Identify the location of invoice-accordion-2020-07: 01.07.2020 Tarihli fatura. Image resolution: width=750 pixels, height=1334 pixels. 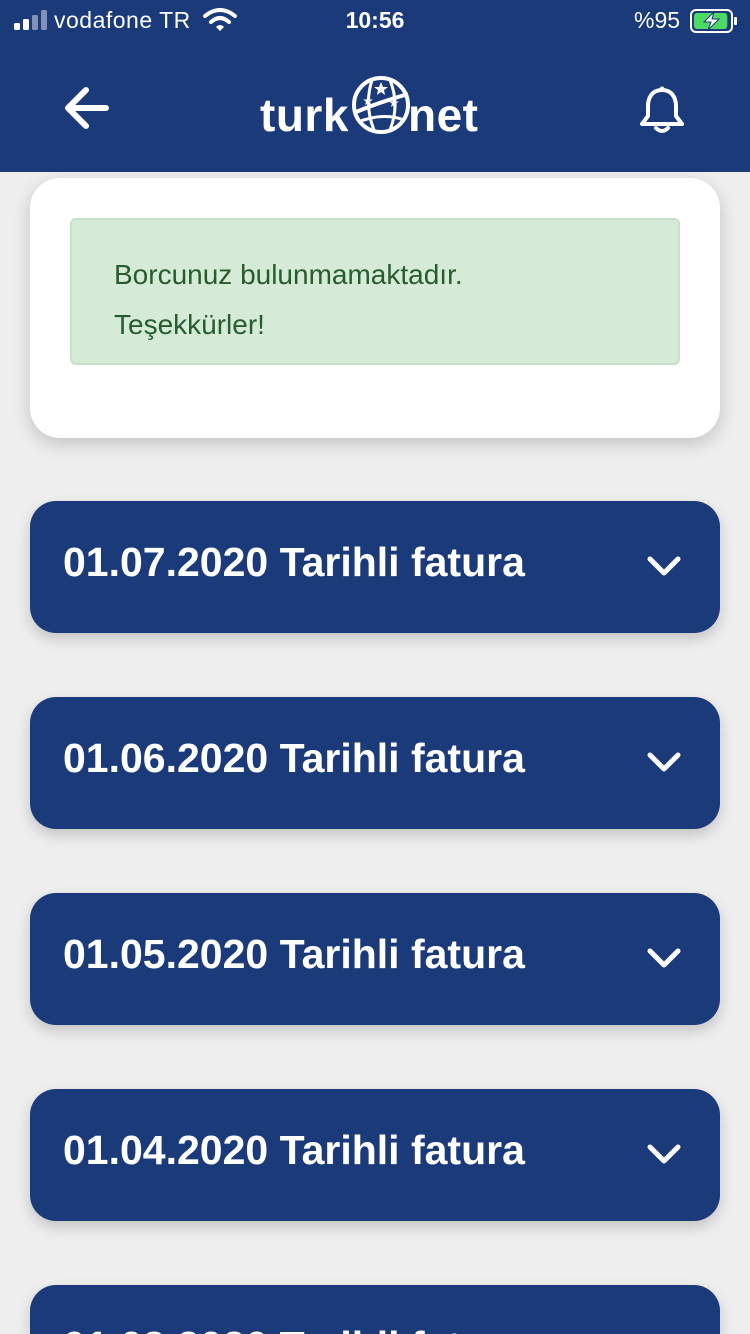
(375, 567).